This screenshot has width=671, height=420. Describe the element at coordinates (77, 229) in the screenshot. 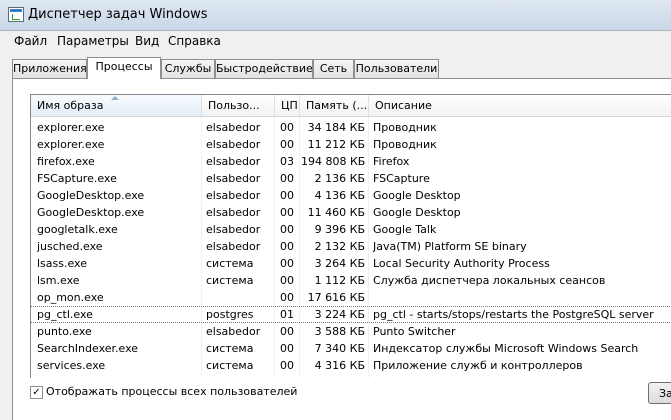

I see `process-name: googletalk.exe` at that location.